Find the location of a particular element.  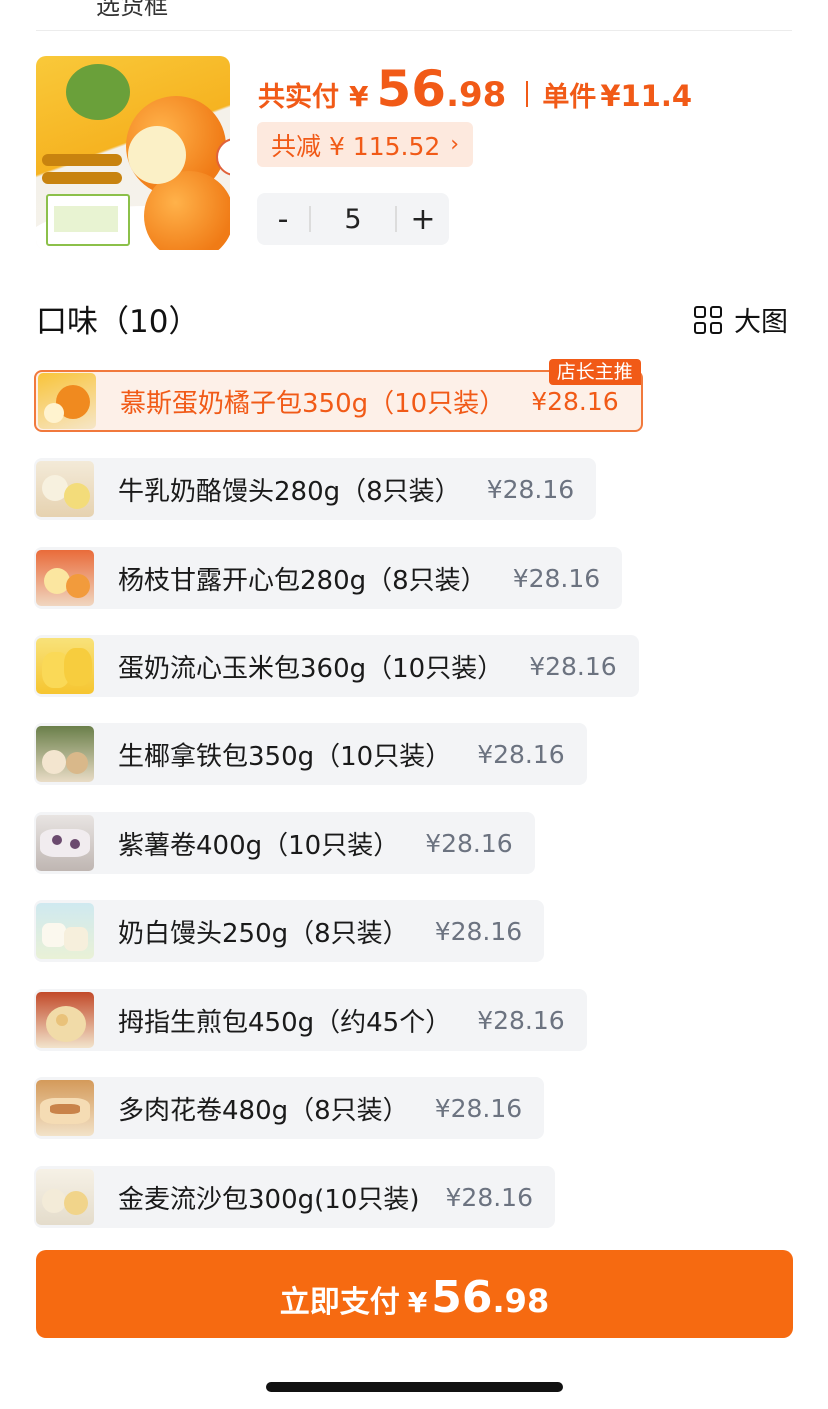

flavor-name: 紫薯卷400g（10只装） is located at coordinates (259, 845).